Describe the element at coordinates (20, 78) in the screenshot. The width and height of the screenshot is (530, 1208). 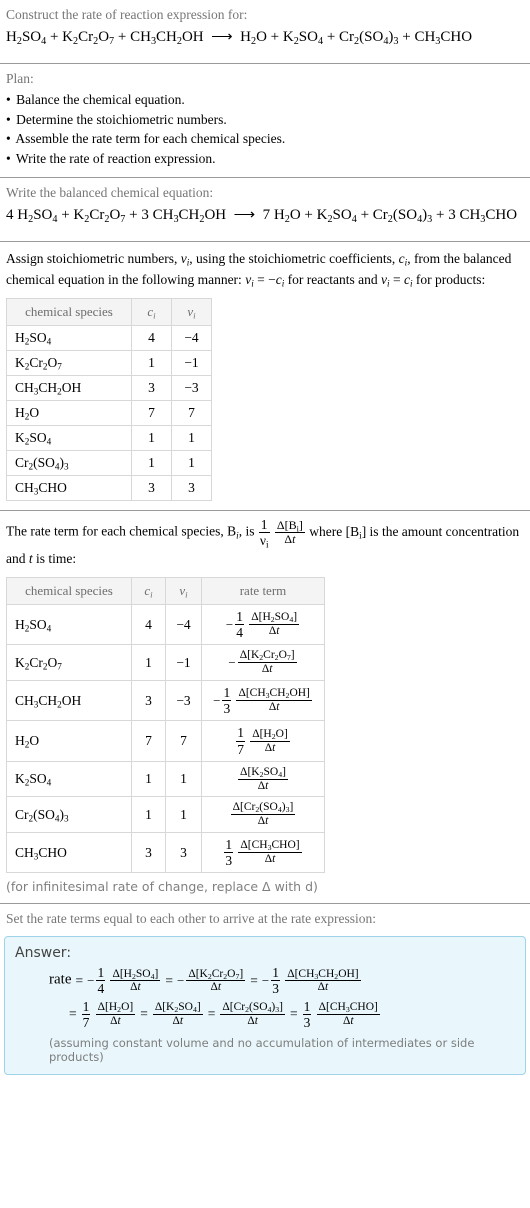
I see `plan-title: Plan:` at that location.